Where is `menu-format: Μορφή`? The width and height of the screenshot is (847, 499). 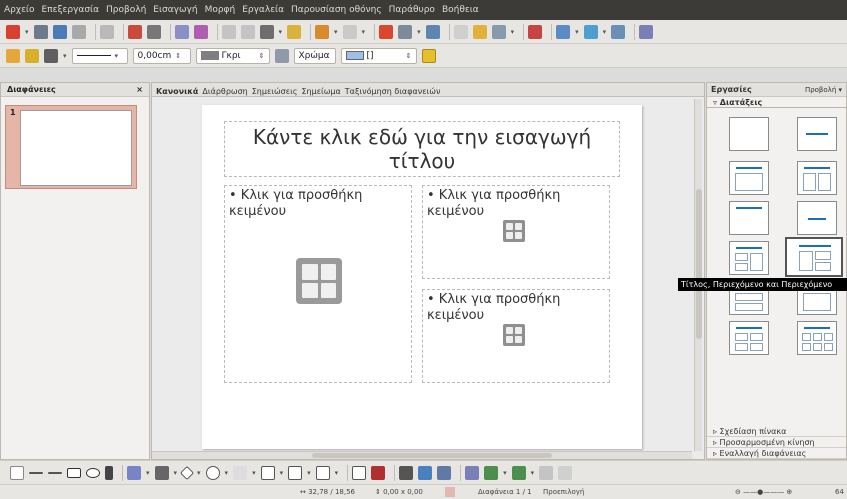
menu-format: Μορφή is located at coordinates (220, 10).